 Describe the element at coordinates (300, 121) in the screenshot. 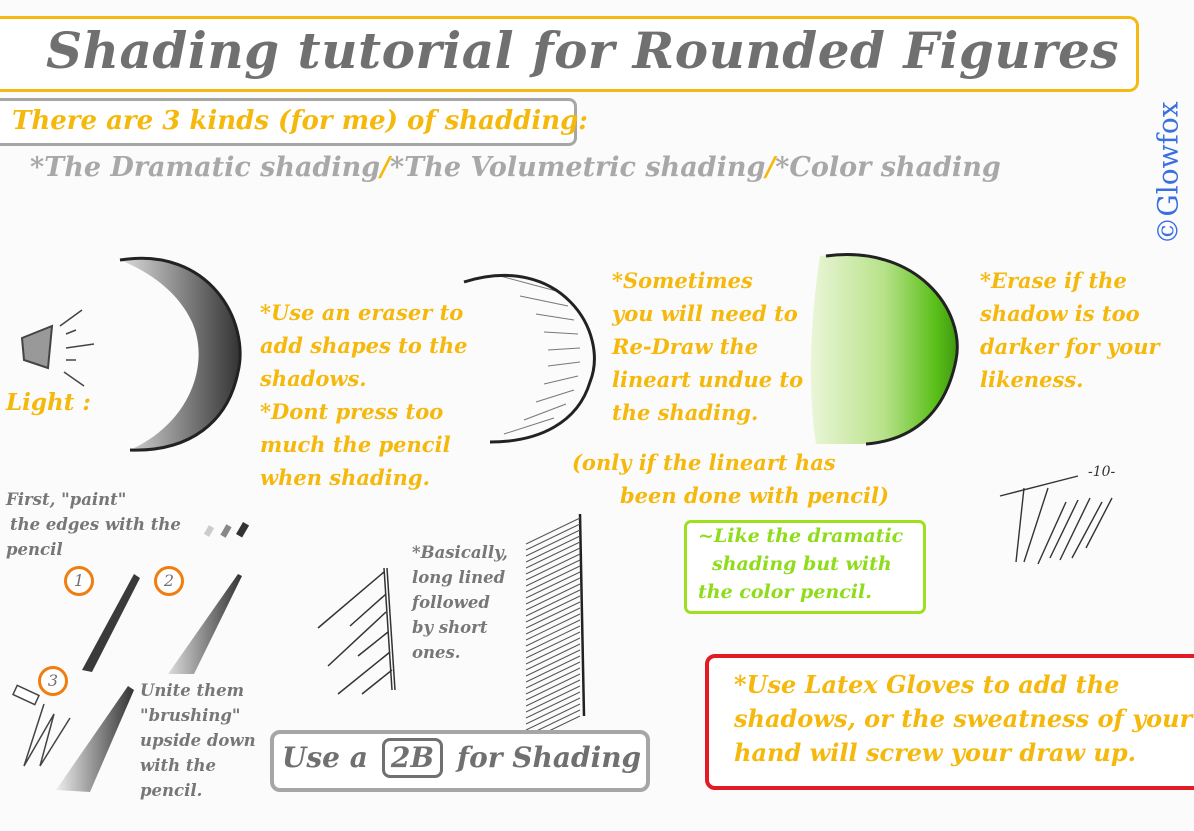

I see `kinds-heading: There are 3 kinds (for me) of shadding:` at that location.